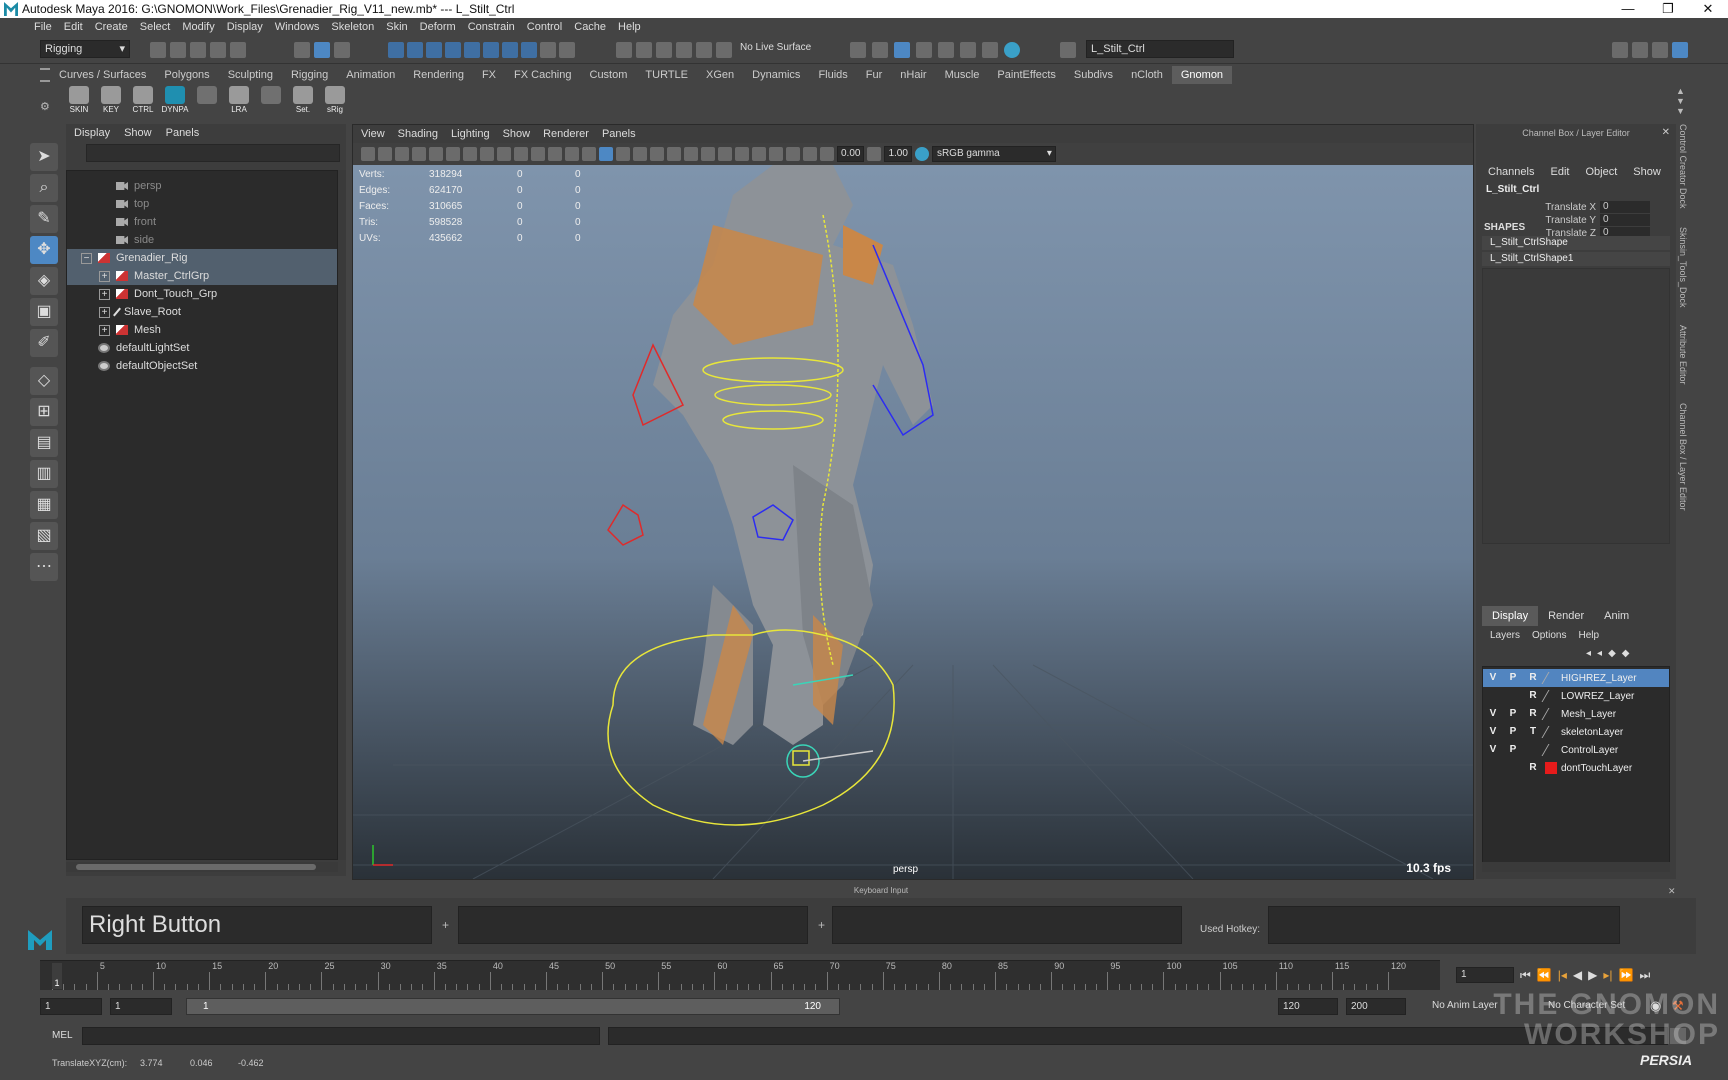 Image resolution: width=1728 pixels, height=1080 pixels. Describe the element at coordinates (1640, 50) in the screenshot. I see `attribute-editor-toggle-icon` at that location.